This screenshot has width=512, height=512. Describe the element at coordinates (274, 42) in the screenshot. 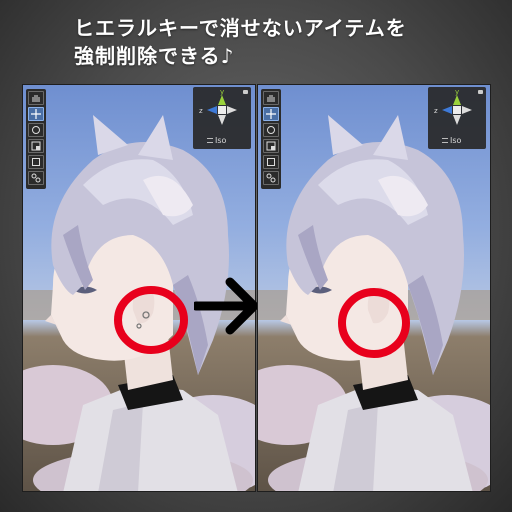

I see `caption-title: ヒエラルキーで消せないアイテムを 強制削除できる♪` at that location.